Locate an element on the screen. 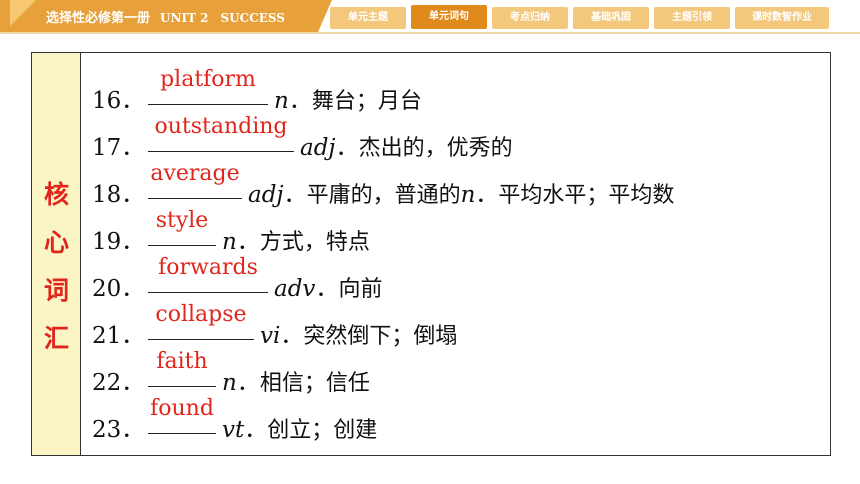  corner-decoration is located at coordinates (23, 13).